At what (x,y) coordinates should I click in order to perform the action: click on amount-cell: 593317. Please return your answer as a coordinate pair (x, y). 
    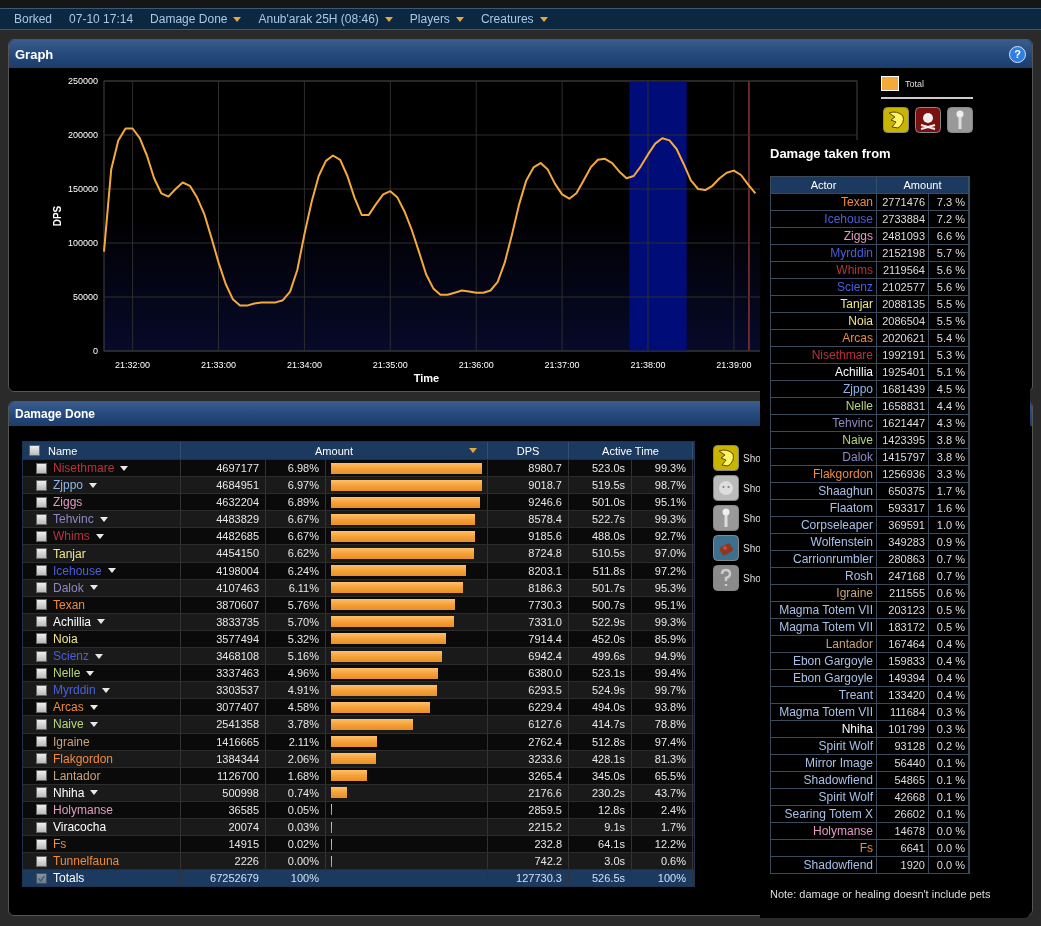
    Looking at the image, I should click on (903, 508).